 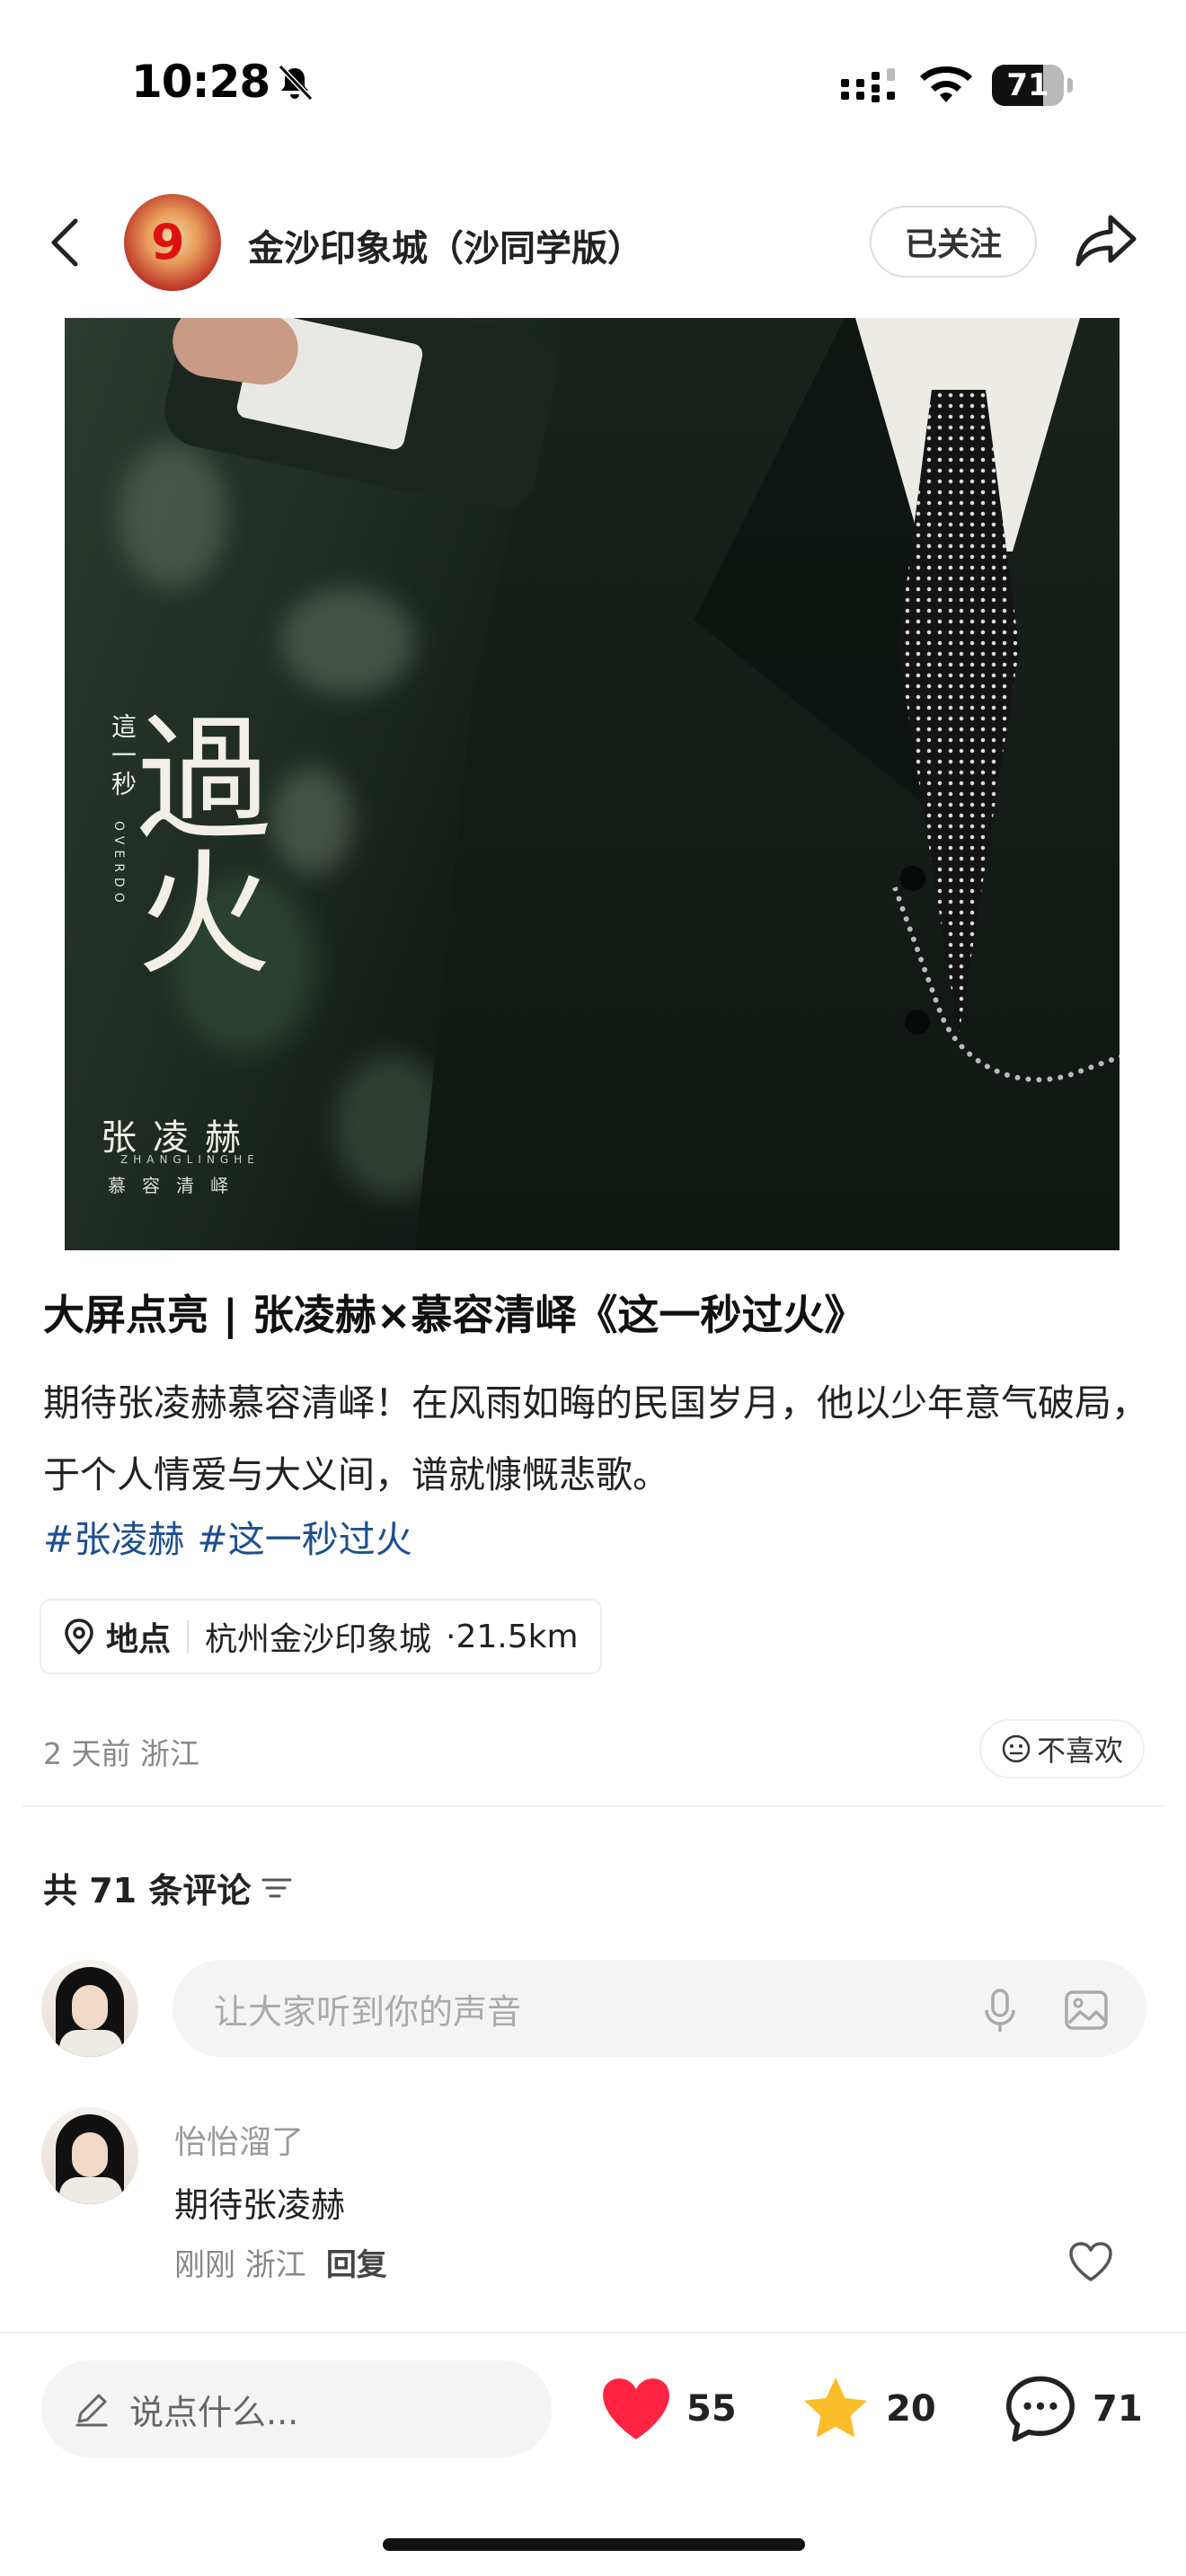 I want to click on comment-count: 共 71 条评论, so click(x=167, y=1888).